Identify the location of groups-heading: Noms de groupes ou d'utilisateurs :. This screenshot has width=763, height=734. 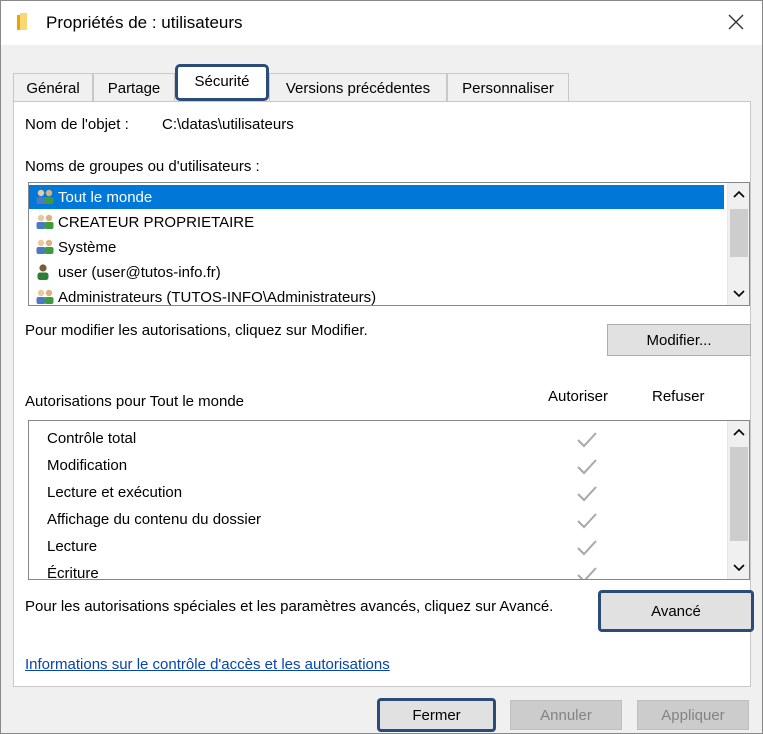
(142, 166).